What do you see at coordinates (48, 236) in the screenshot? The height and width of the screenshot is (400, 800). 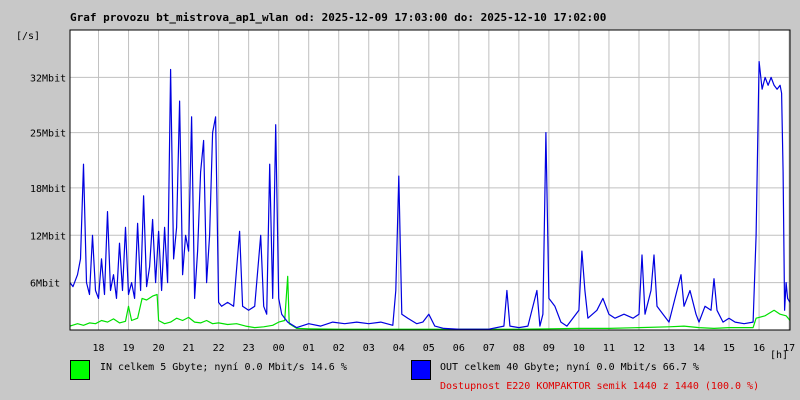 I see `y-tick-label: 12Mbit` at bounding box center [48, 236].